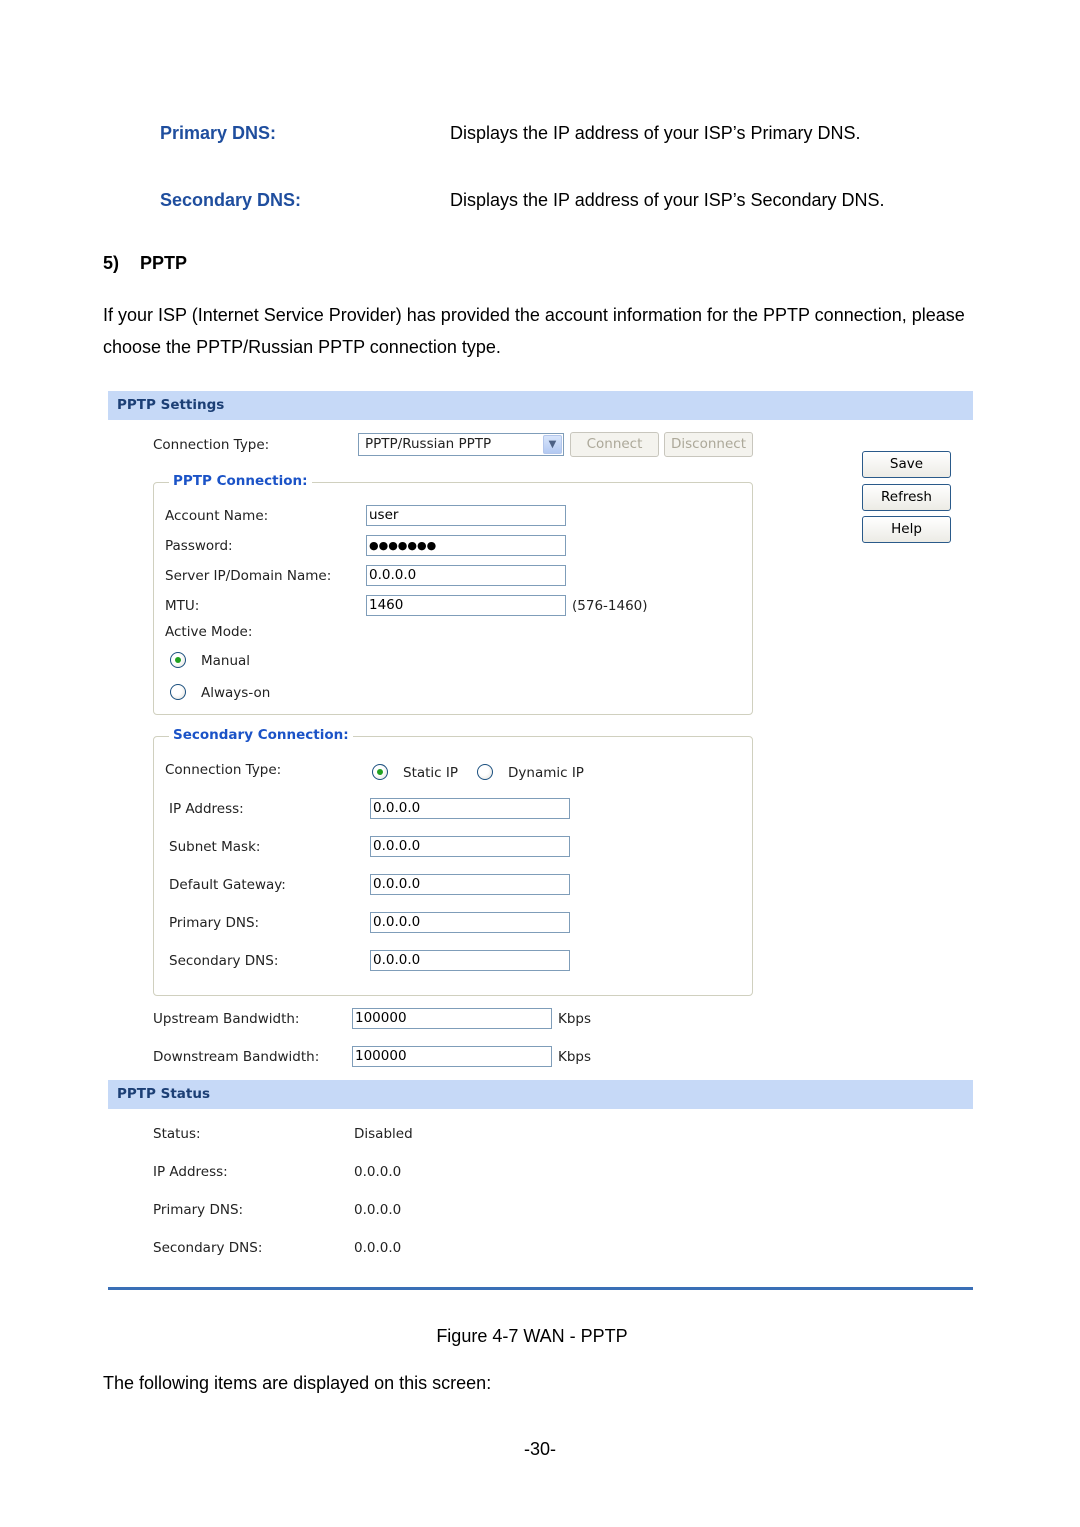 This screenshot has height=1527, width=1080. What do you see at coordinates (466, 515) in the screenshot?
I see `account-name-input: user` at bounding box center [466, 515].